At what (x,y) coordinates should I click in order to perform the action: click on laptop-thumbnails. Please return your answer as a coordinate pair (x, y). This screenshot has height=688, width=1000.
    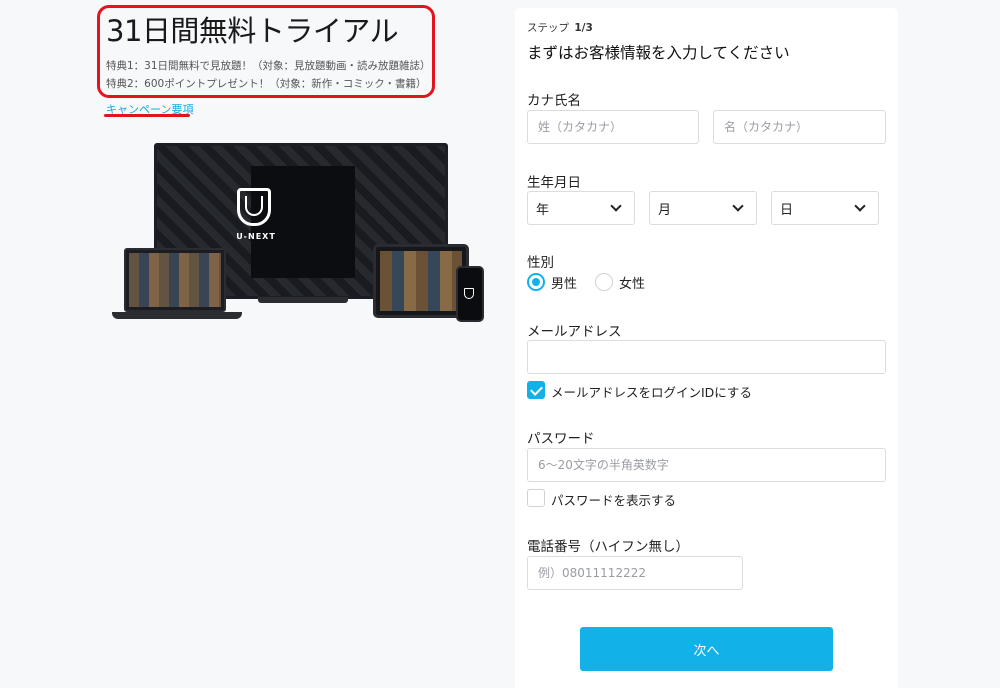
    Looking at the image, I should click on (175, 280).